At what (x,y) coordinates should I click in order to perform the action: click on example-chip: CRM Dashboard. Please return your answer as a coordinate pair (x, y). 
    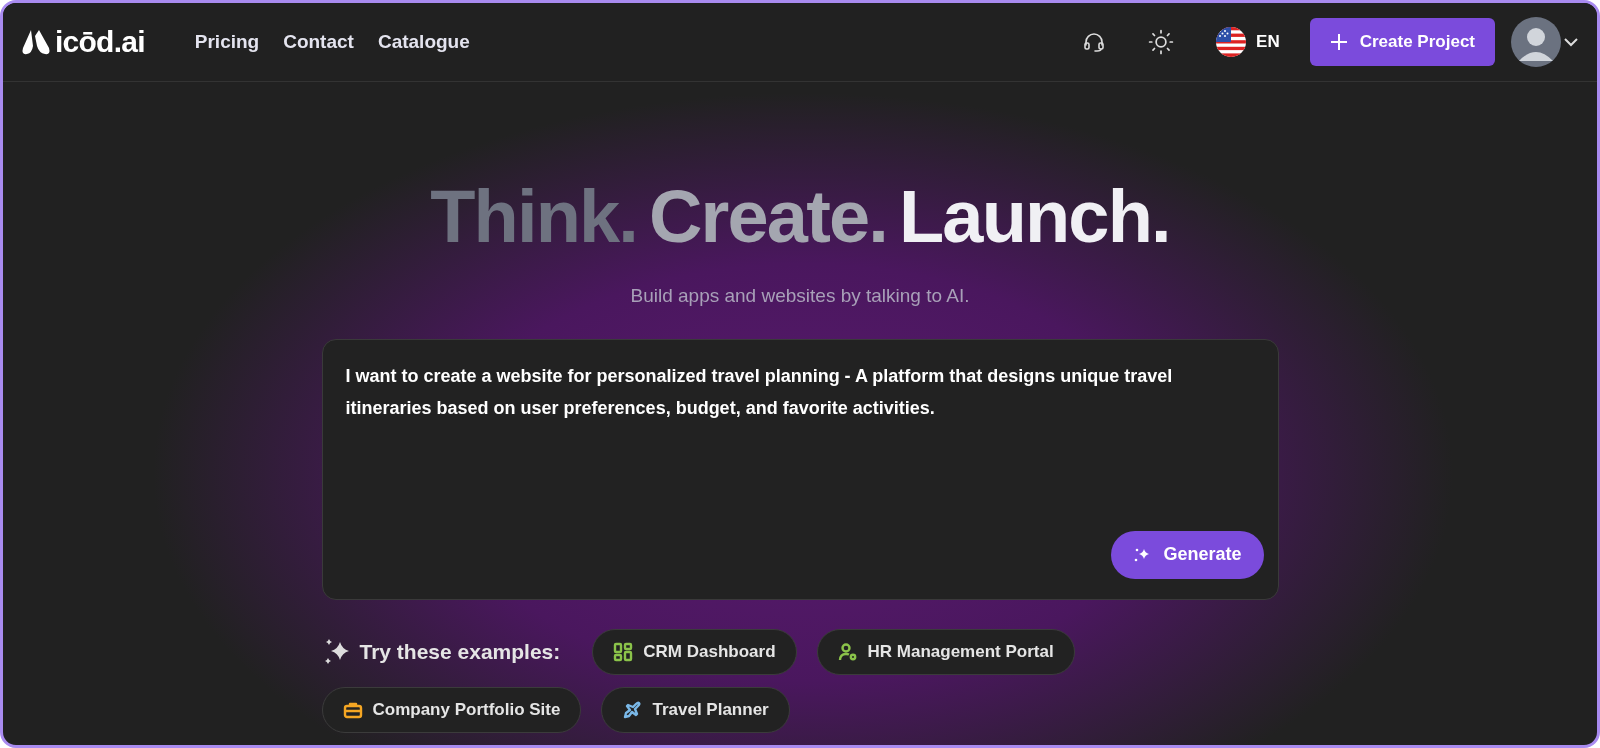
    Looking at the image, I should click on (694, 651).